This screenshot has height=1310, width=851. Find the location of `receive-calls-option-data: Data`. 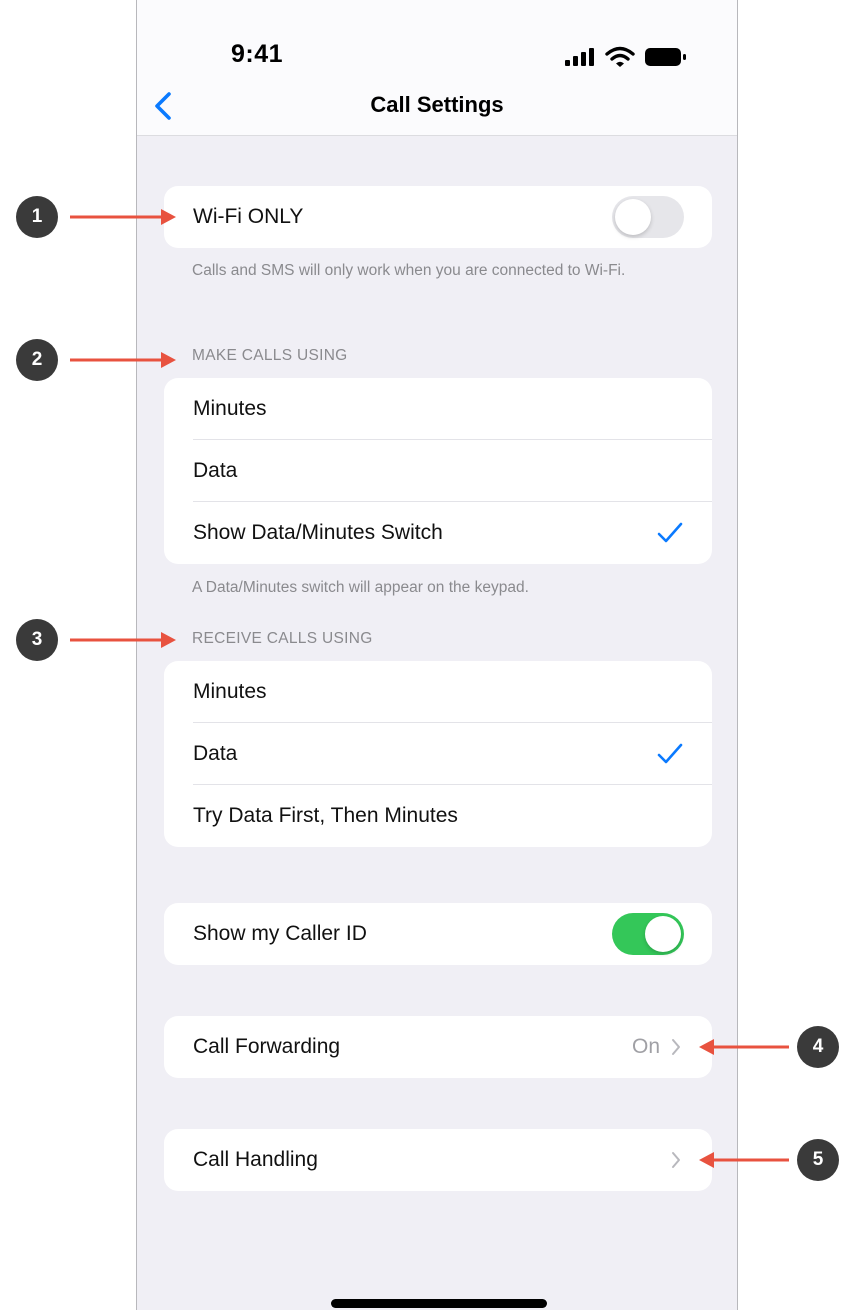

receive-calls-option-data: Data is located at coordinates (438, 754).